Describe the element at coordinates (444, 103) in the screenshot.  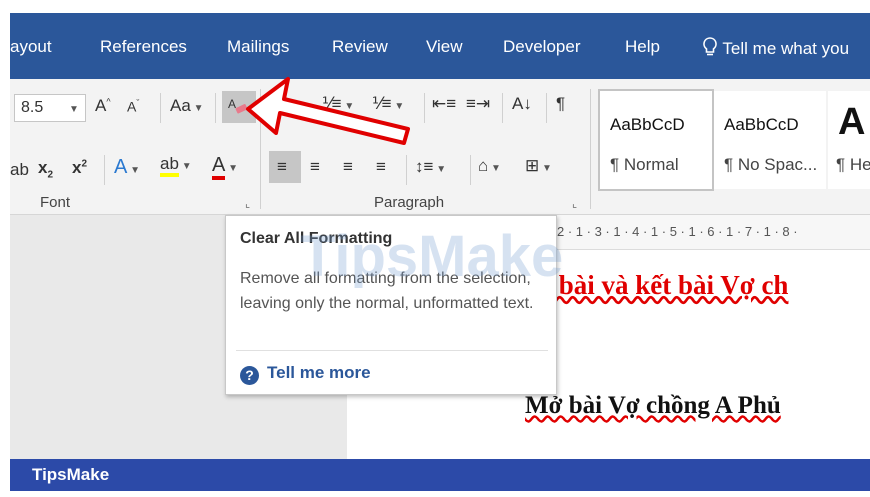
I see `decrease-indent-icon: ⇤≡` at that location.